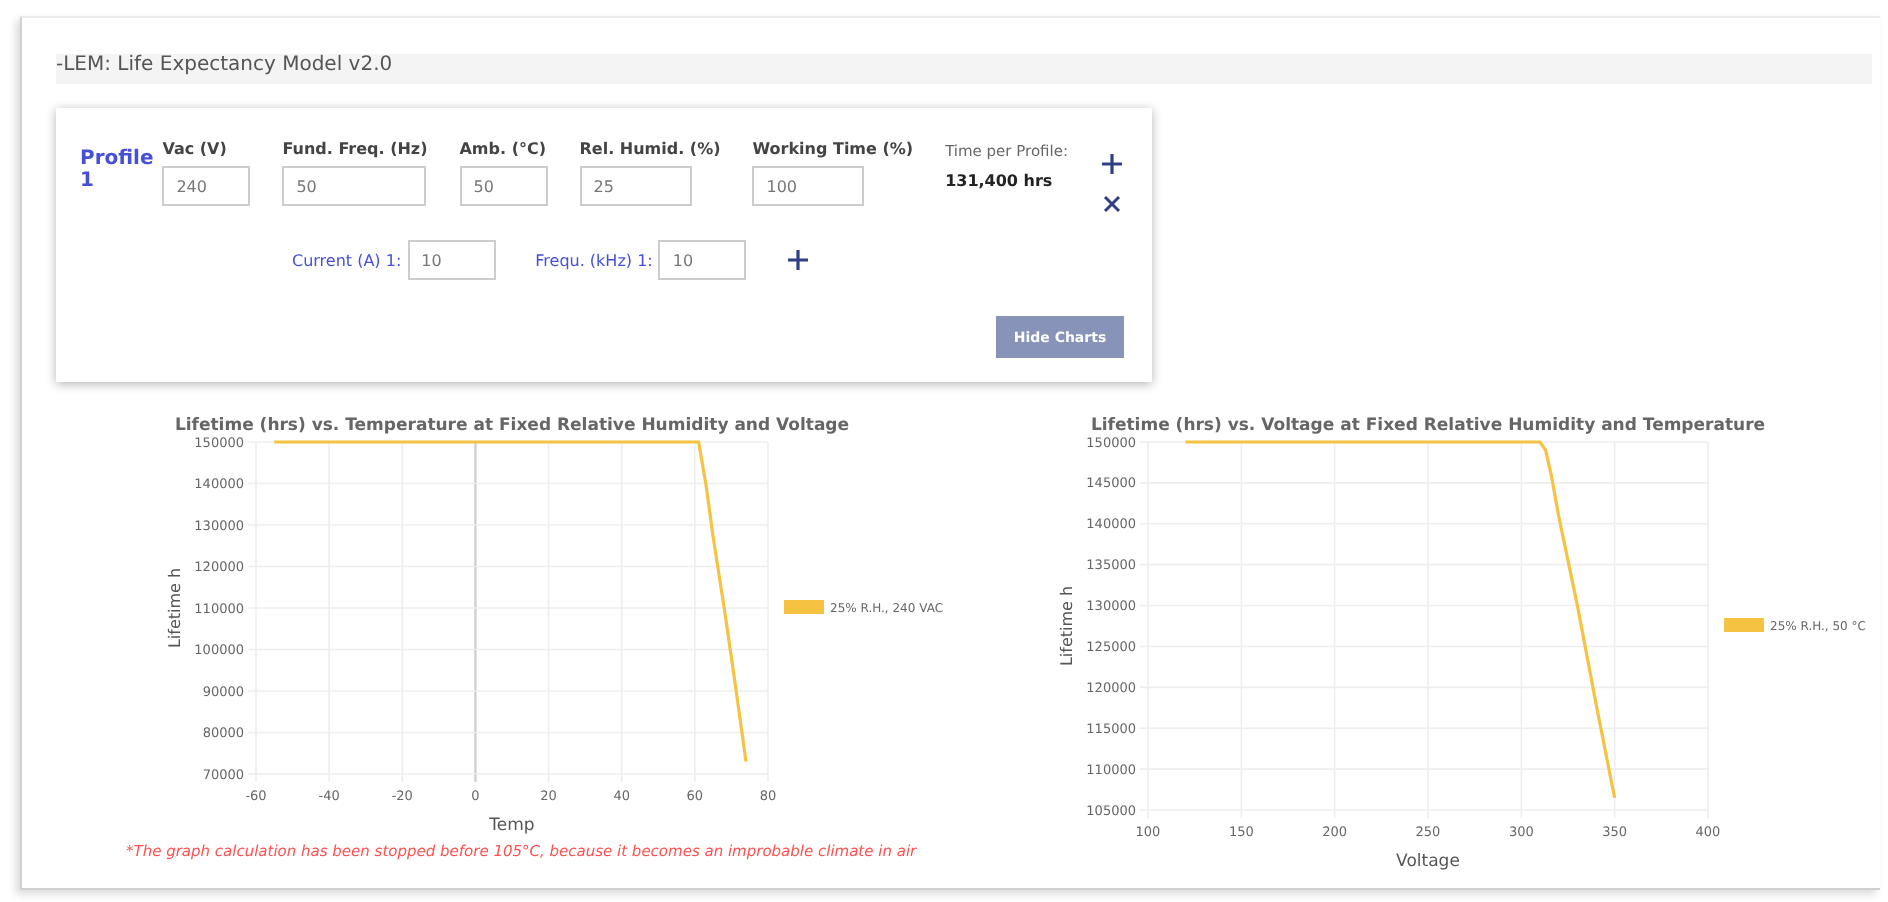 The width and height of the screenshot is (1888, 902). I want to click on time-value: 131,400 hrs, so click(1000, 182).